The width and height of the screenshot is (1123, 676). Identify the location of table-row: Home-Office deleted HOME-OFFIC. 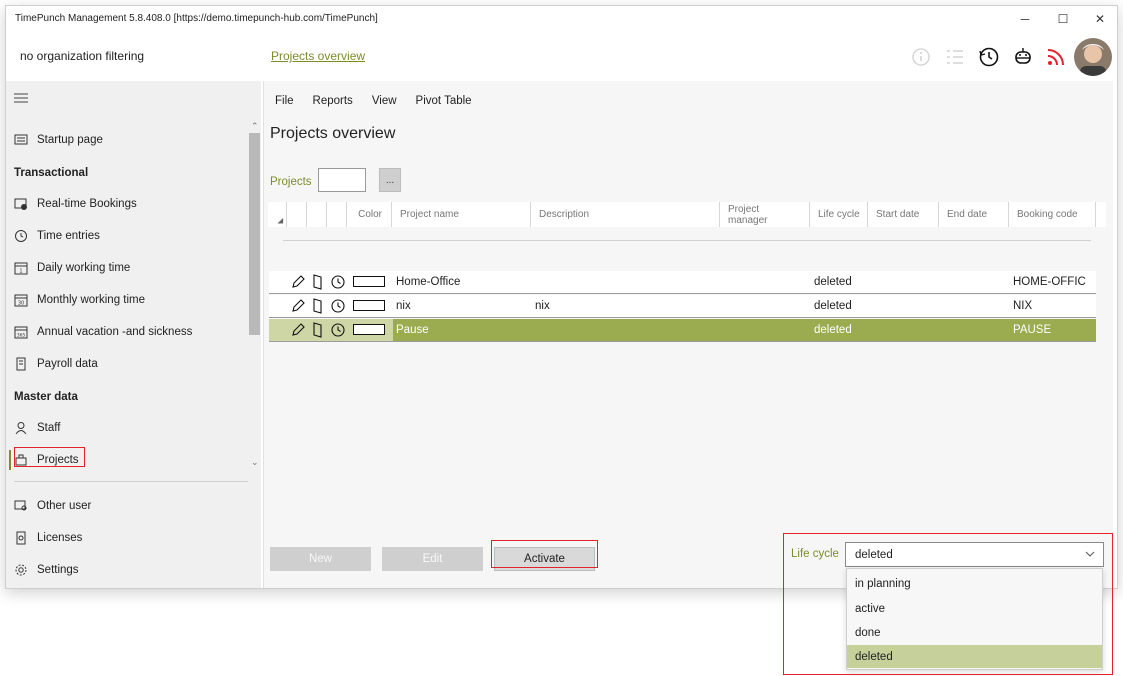
(682, 282).